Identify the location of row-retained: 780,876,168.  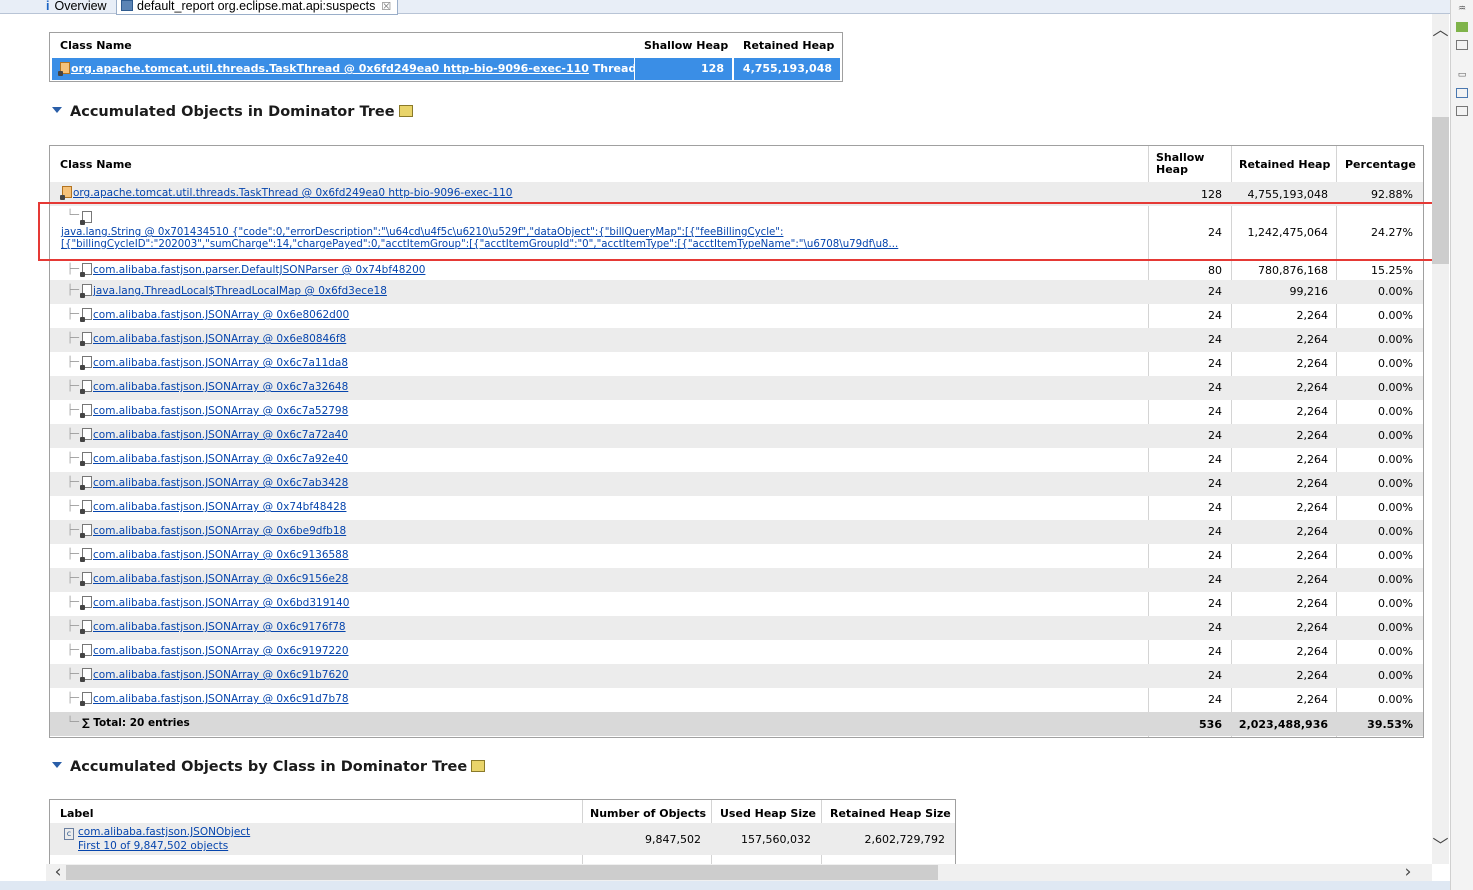
(1293, 270).